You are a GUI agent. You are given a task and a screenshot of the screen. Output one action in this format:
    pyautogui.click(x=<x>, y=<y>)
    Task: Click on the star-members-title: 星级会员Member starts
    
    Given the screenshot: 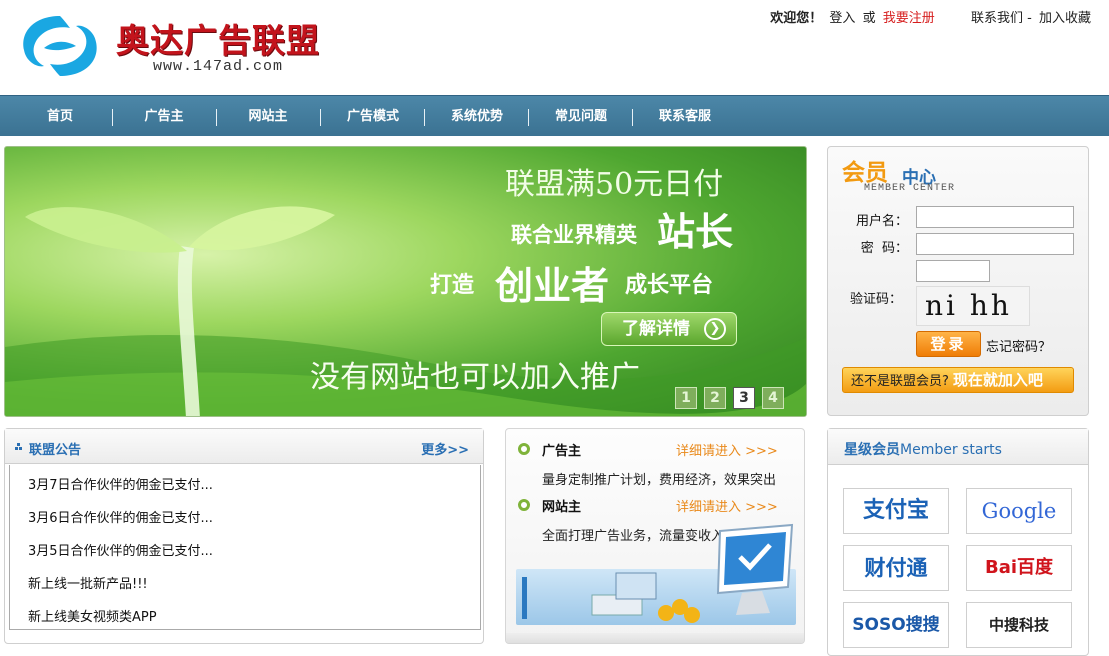 What is the action you would take?
    pyautogui.click(x=923, y=449)
    